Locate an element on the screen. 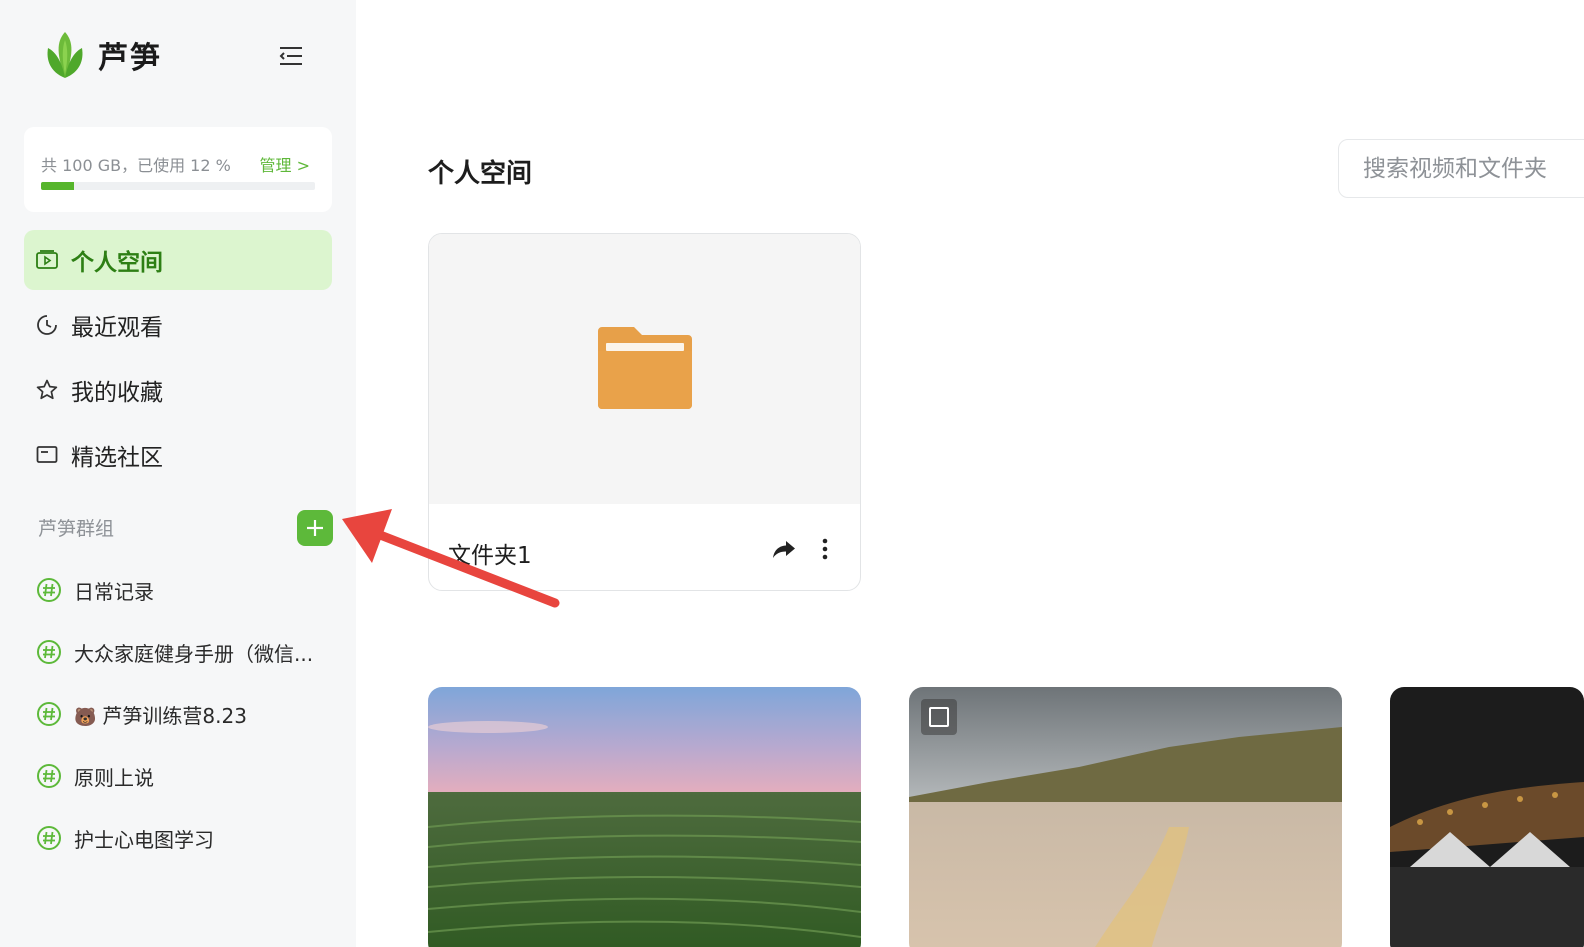 Image resolution: width=1584 pixels, height=947 pixels. folder-card: 文件夹1 is located at coordinates (644, 412).